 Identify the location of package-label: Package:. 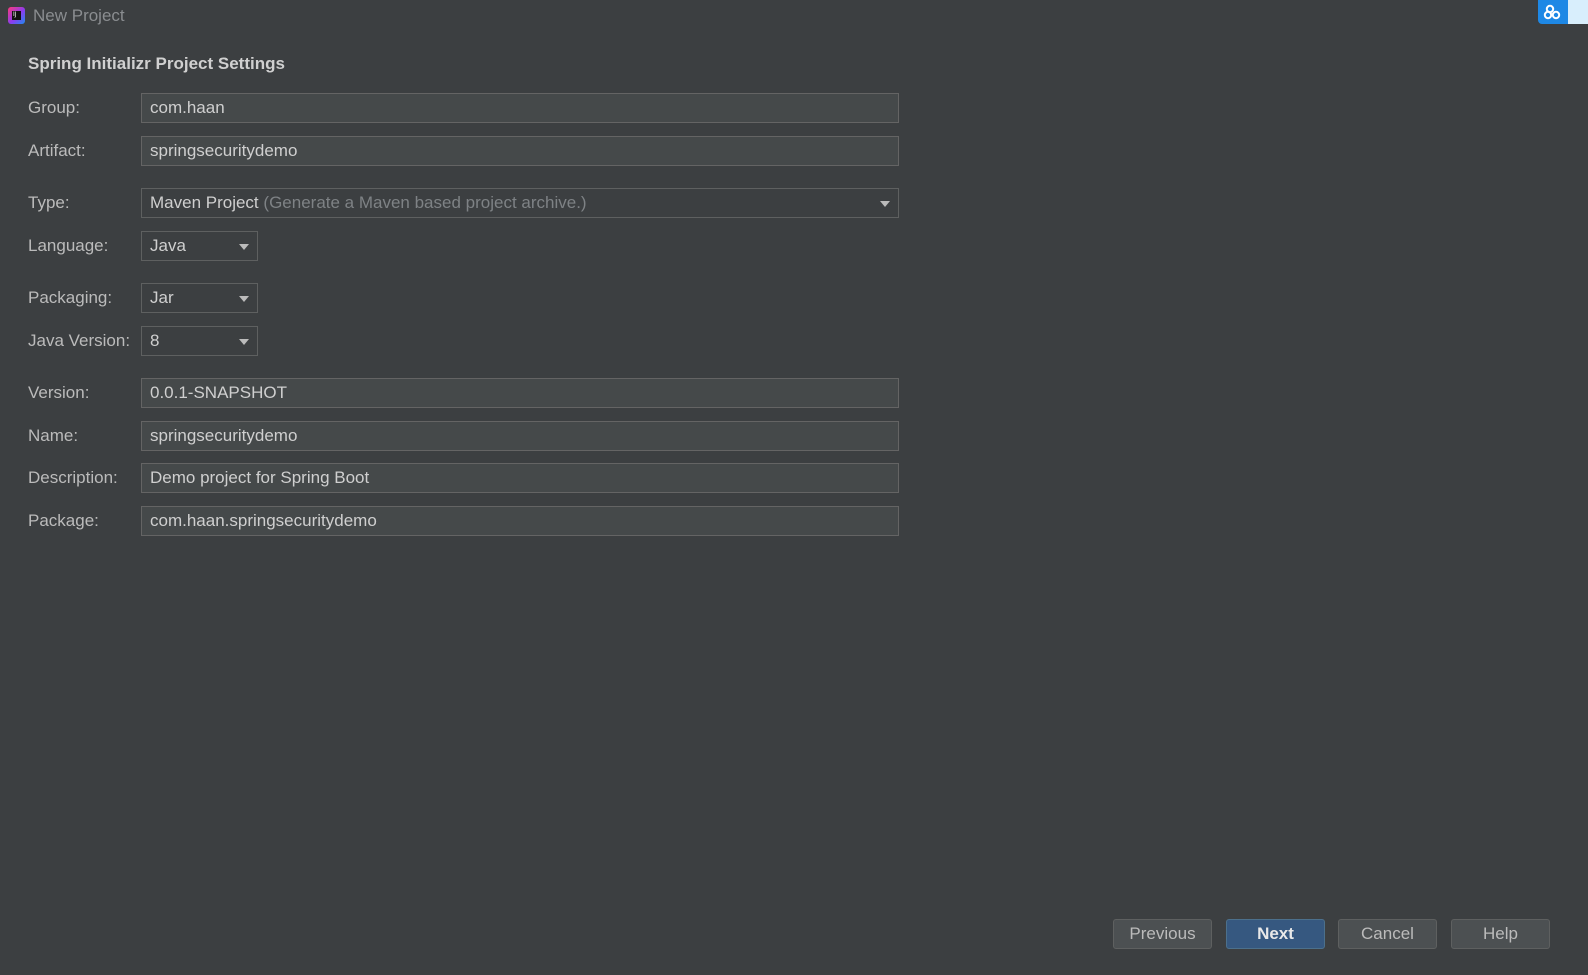
(63, 520).